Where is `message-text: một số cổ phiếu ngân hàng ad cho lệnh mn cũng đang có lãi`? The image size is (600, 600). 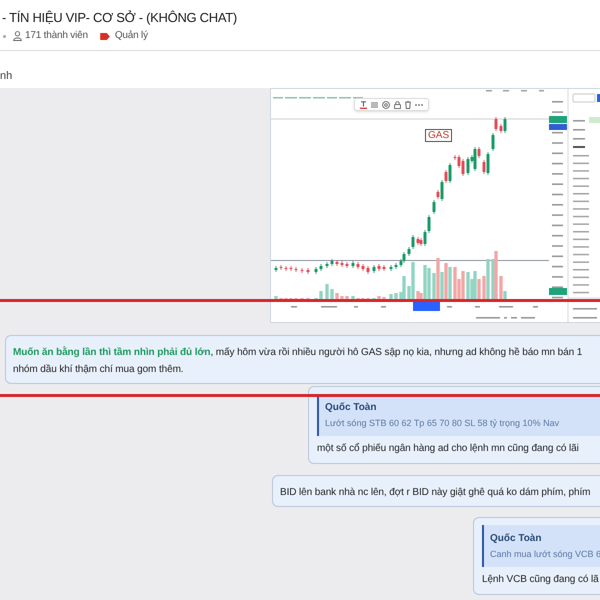 message-text: một số cổ phiếu ngân hàng ad cho lệnh mn cũng đang có lãi is located at coordinates (448, 449).